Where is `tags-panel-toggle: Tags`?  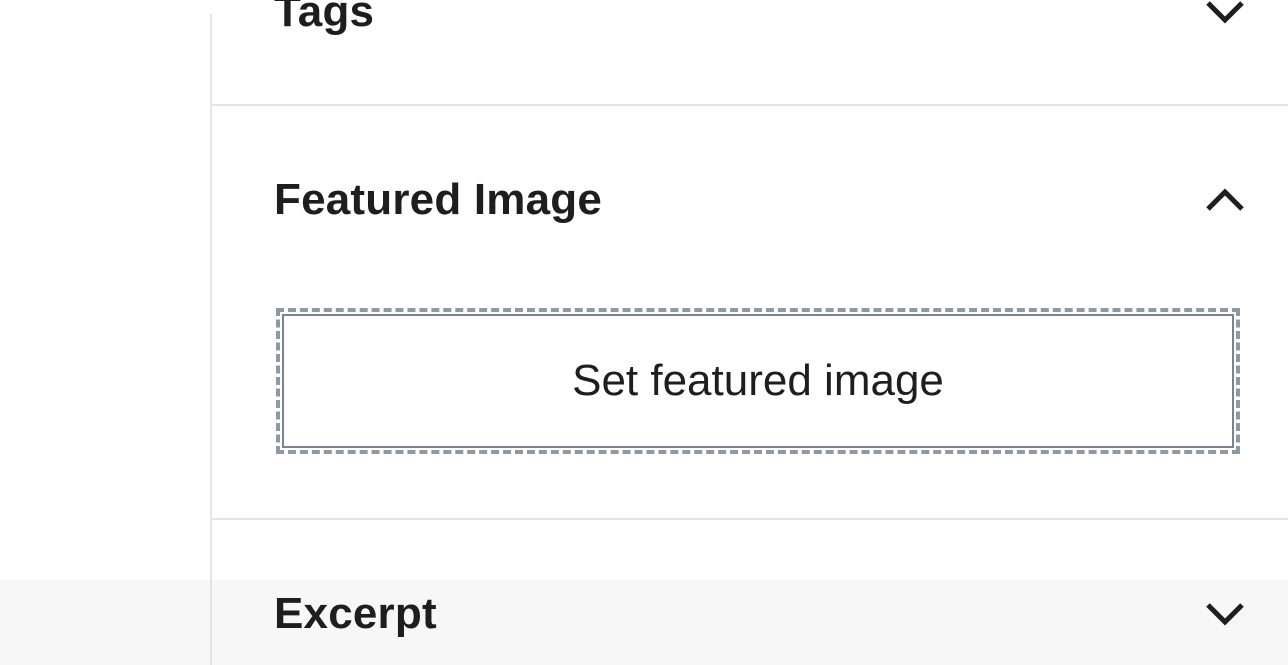
tags-panel-toggle: Tags is located at coordinates (750, 26).